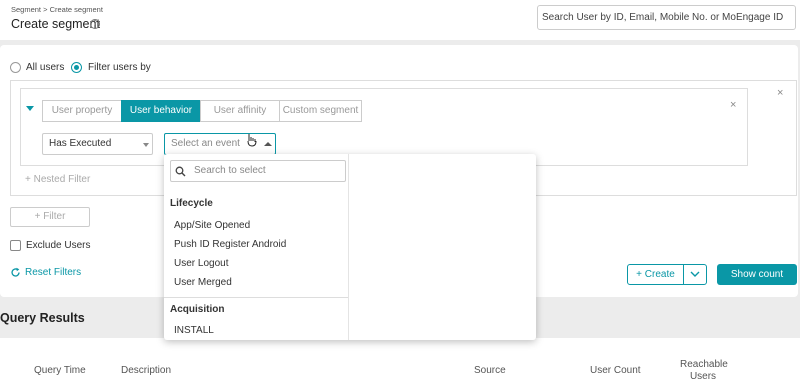 The image size is (800, 380). What do you see at coordinates (197, 309) in the screenshot?
I see `event-group-heading: Acquisition` at bounding box center [197, 309].